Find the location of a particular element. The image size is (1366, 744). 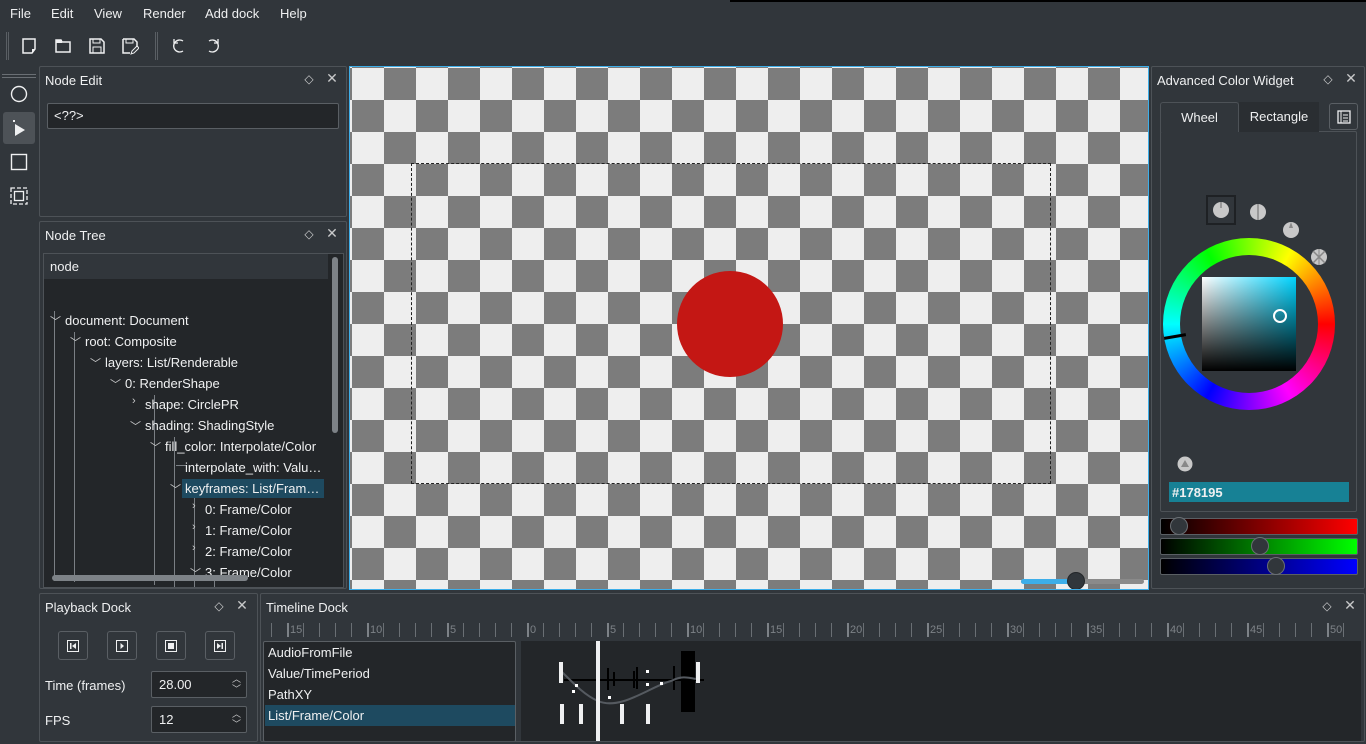

toolbar-grip is located at coordinates (7, 46).